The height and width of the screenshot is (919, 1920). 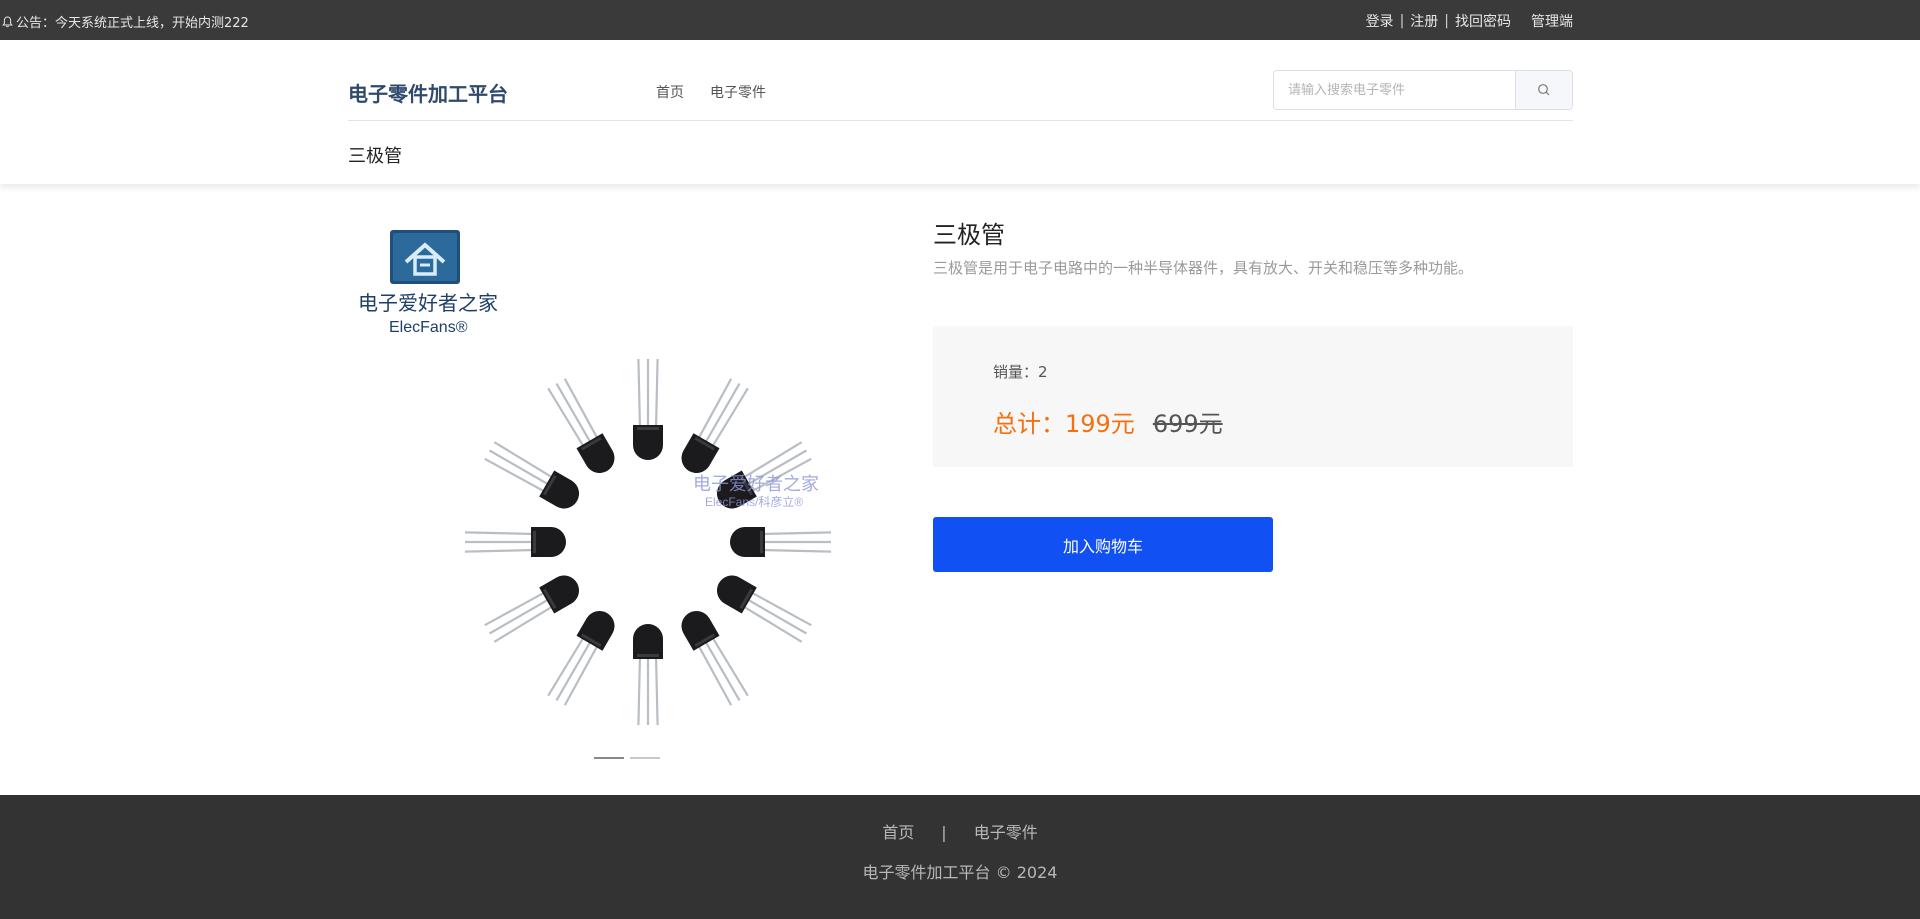 I want to click on image-watermark: 电子爱好者之家, so click(x=756, y=484).